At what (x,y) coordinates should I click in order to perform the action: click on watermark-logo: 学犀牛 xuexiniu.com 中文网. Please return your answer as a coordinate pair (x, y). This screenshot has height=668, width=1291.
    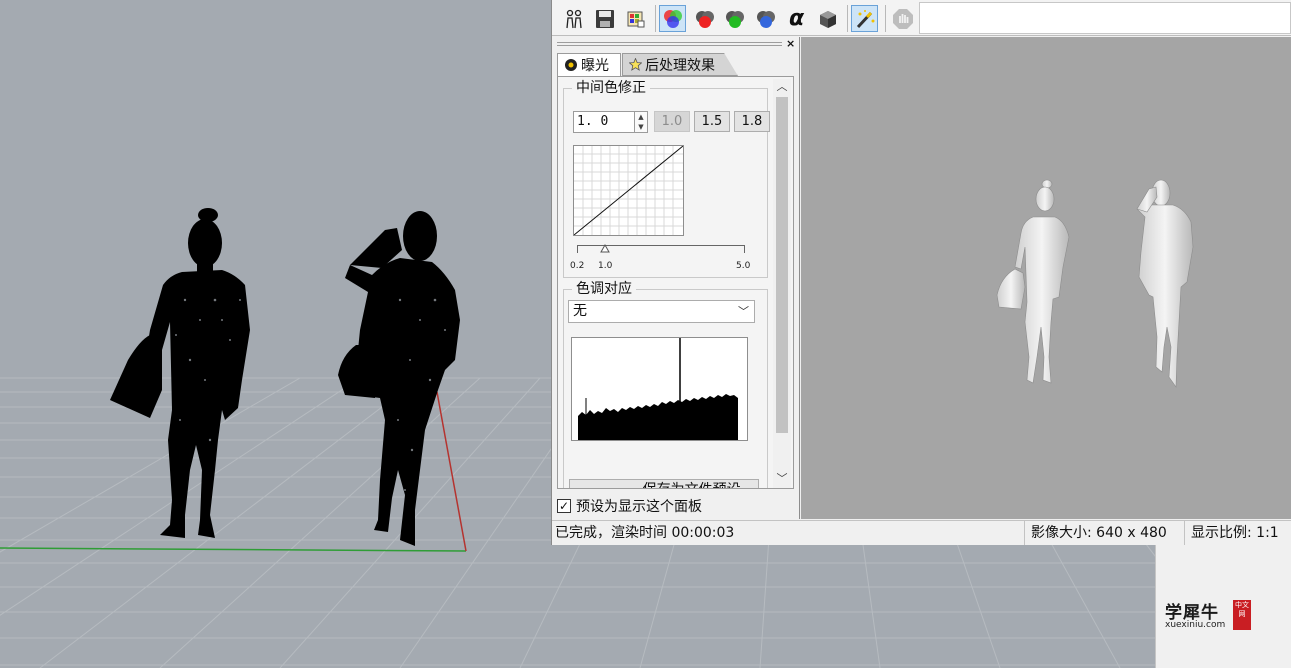
    Looking at the image, I should click on (1211, 615).